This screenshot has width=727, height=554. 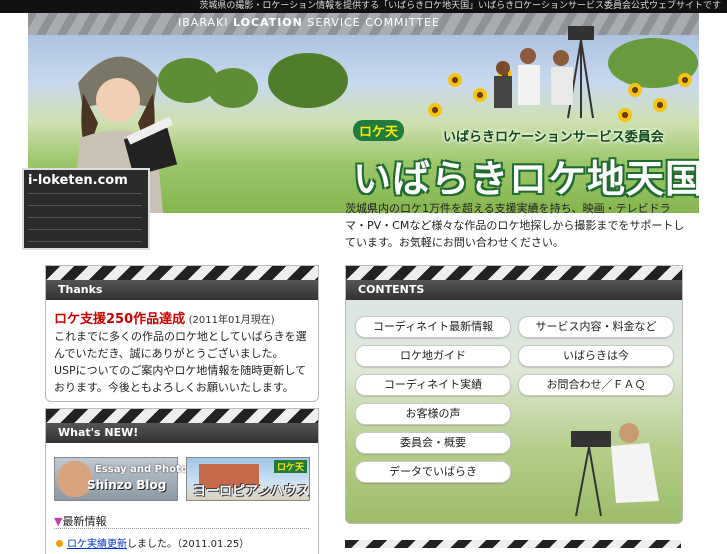 I want to click on badge-title: i-loketen.com, so click(x=78, y=180).